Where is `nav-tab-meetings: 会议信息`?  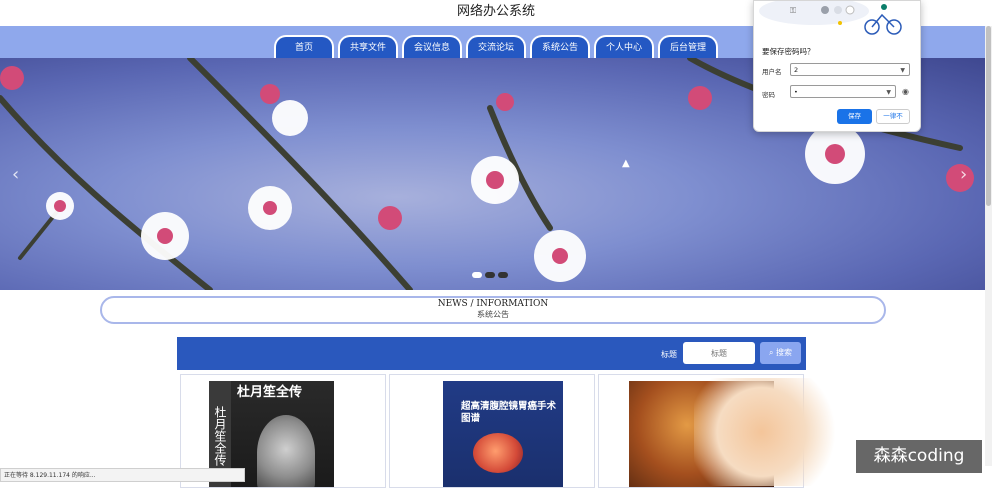 nav-tab-meetings: 会议信息 is located at coordinates (432, 47).